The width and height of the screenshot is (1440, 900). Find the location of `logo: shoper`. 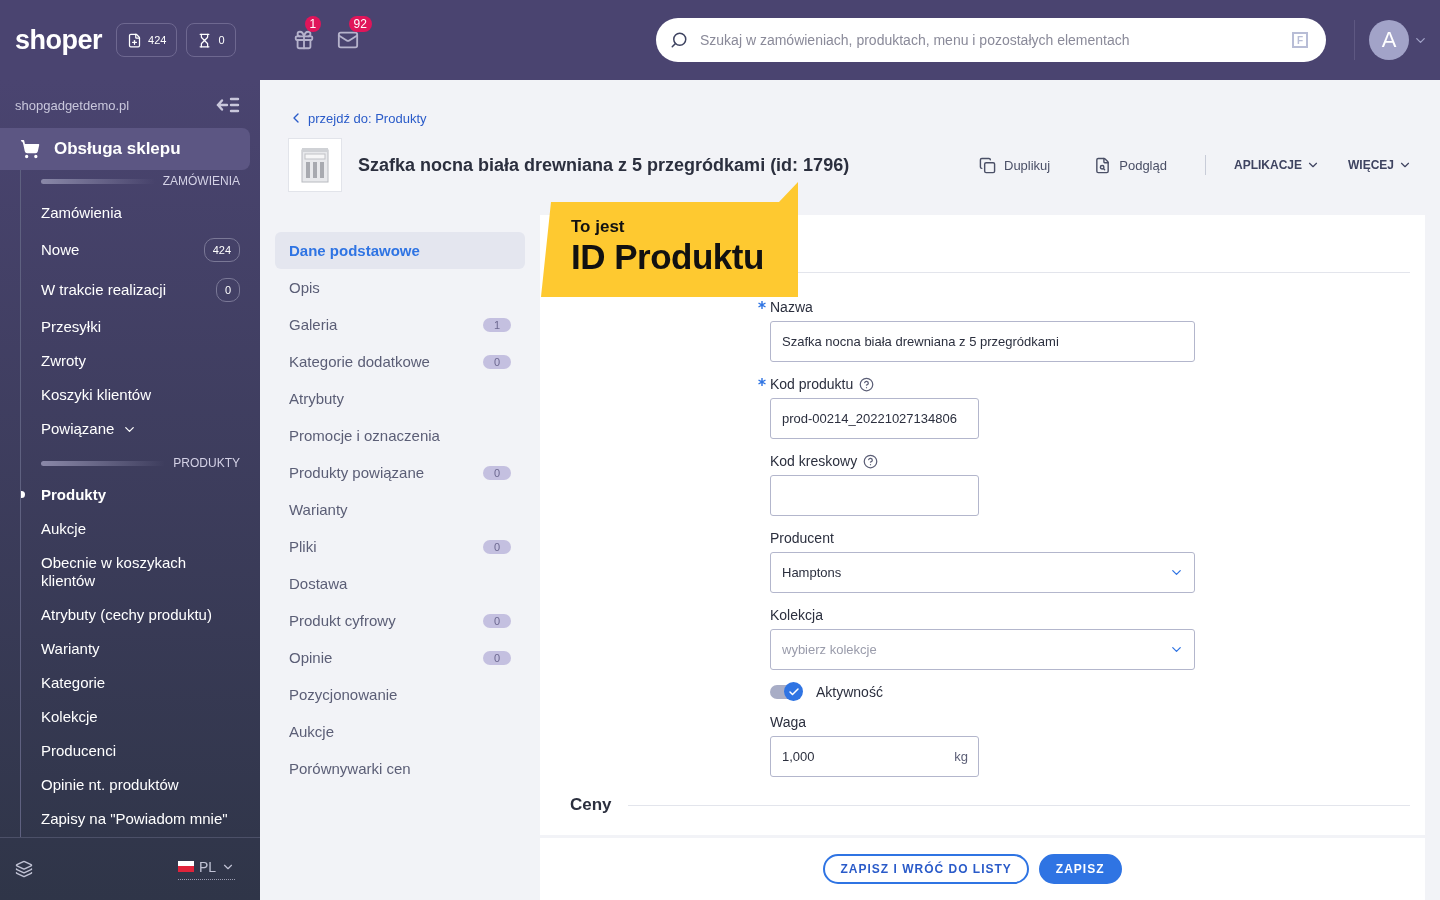

logo: shoper is located at coordinates (59, 40).